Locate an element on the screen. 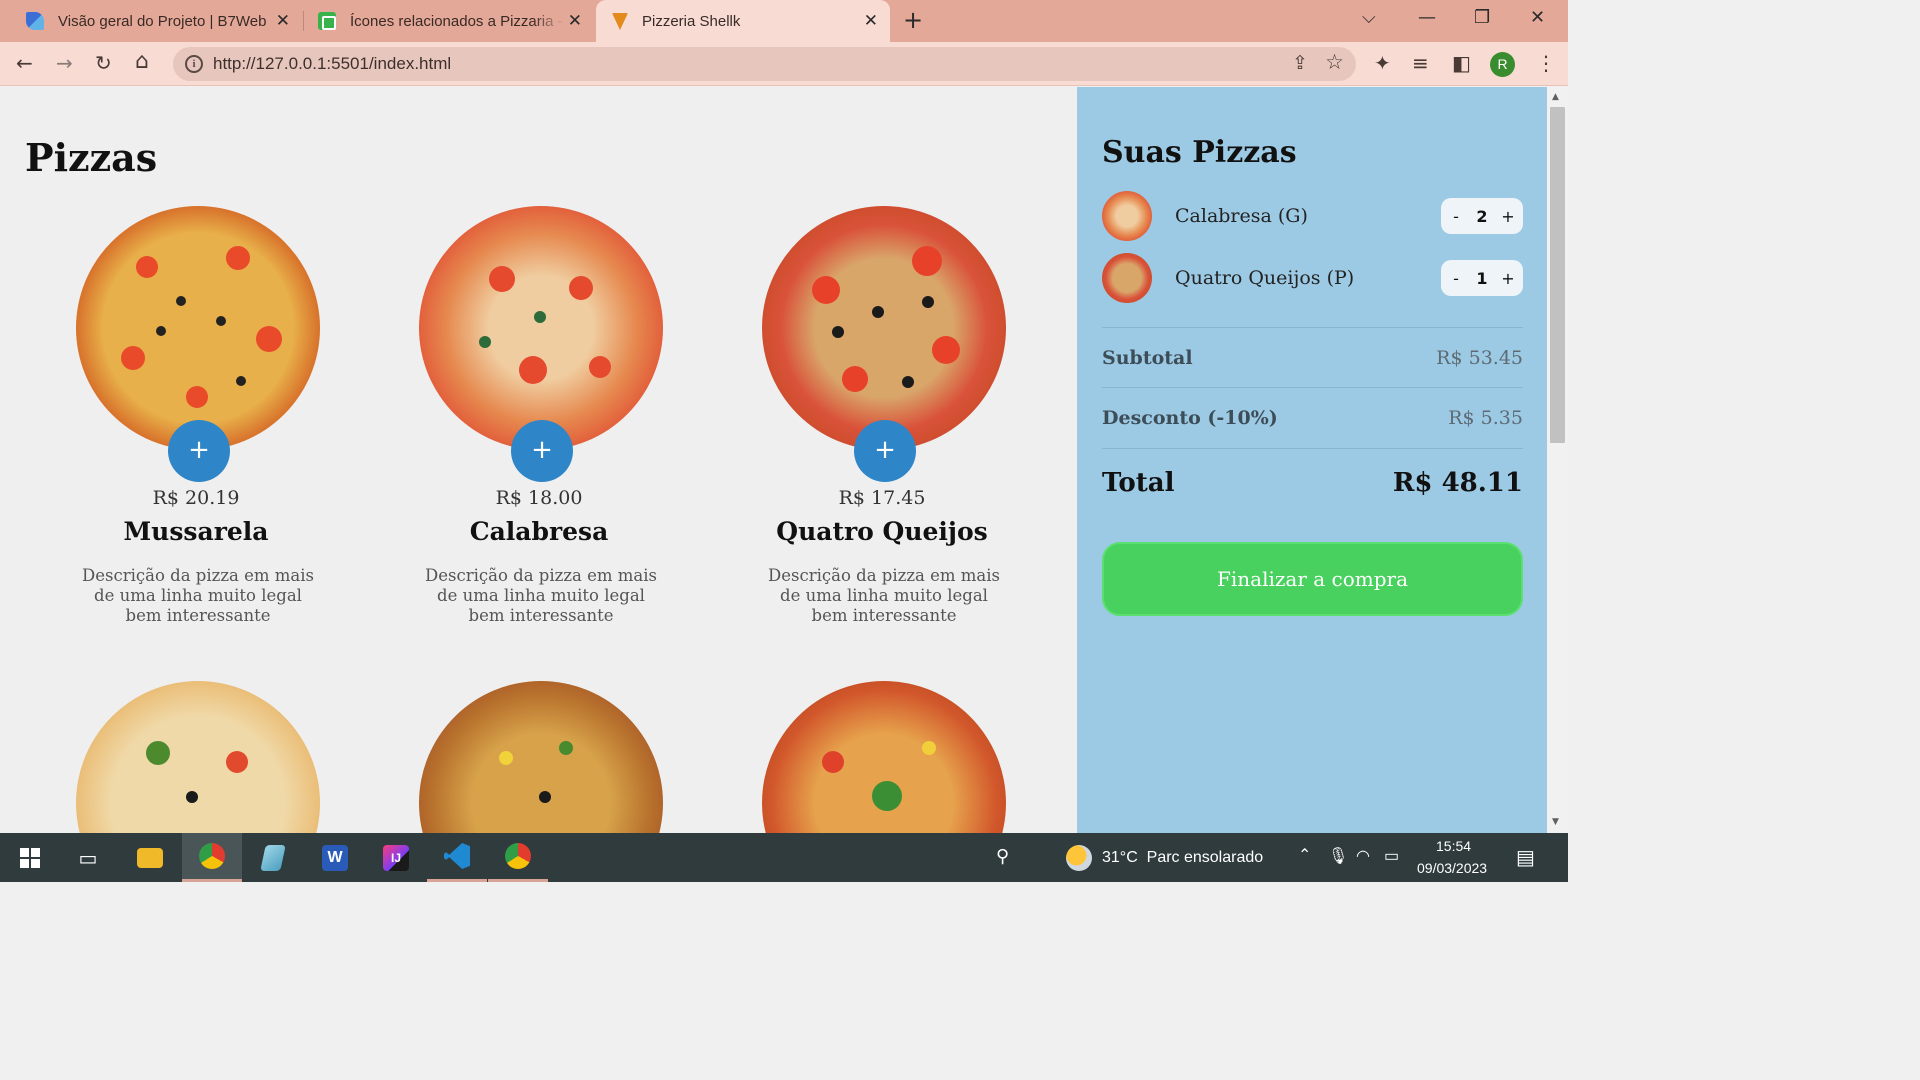 This screenshot has width=1920, height=1080. bookmark-star-icon: ☆ is located at coordinates (1334, 62).